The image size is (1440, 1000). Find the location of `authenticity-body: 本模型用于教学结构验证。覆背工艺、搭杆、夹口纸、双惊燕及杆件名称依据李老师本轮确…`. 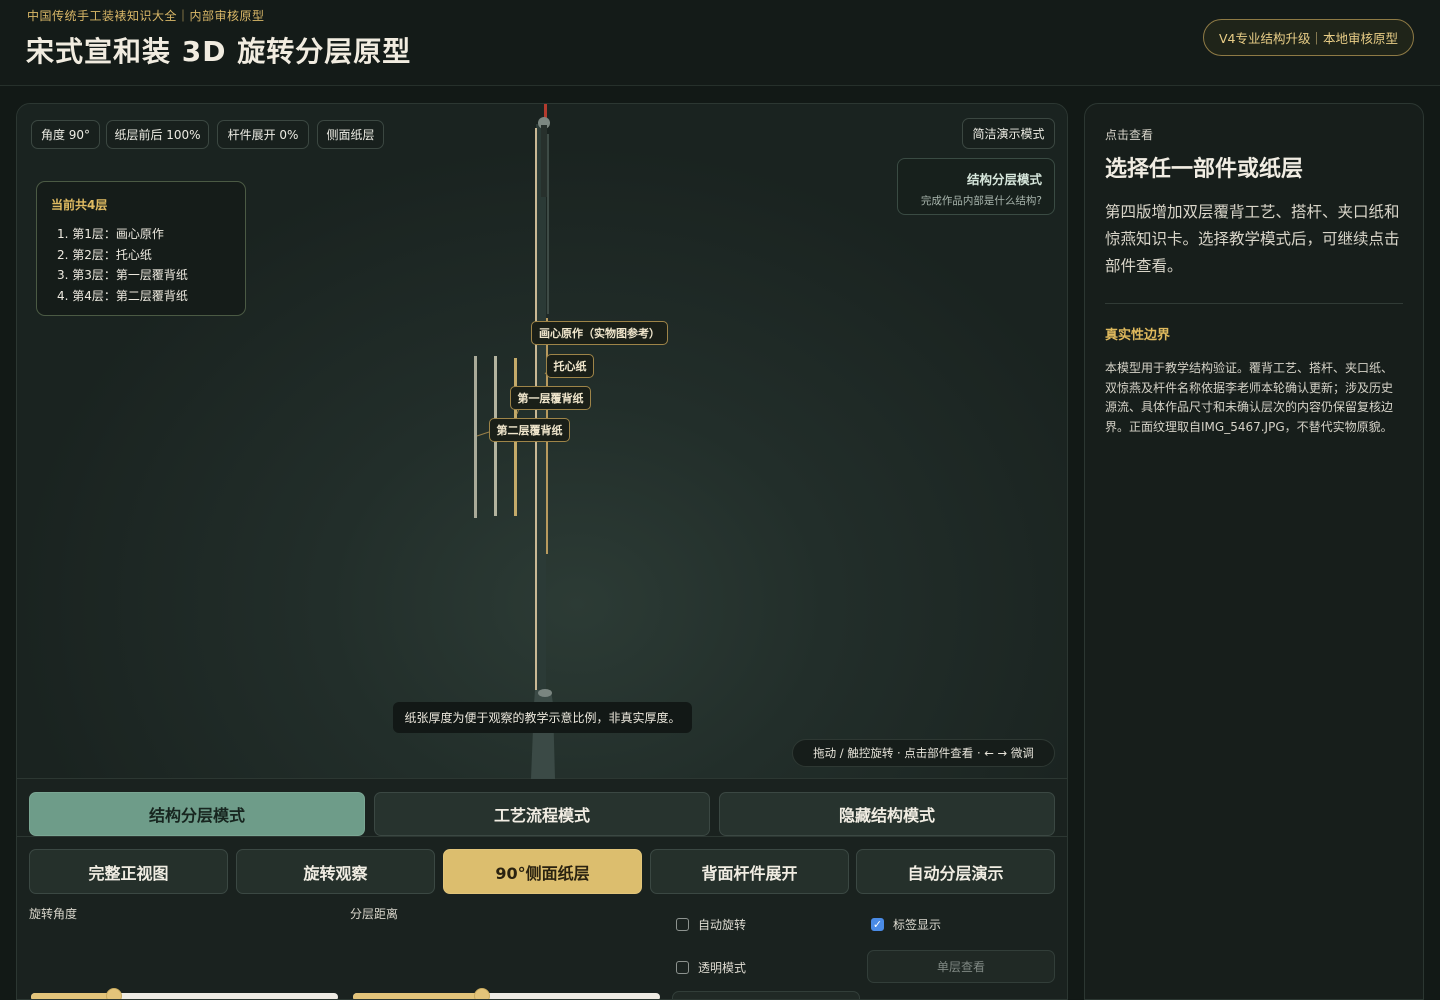

authenticity-body: 本模型用于教学结构验证。覆背工艺、搭杆、夹口纸、双惊燕及杆件名称依据李老师本轮确… is located at coordinates (1249, 397).